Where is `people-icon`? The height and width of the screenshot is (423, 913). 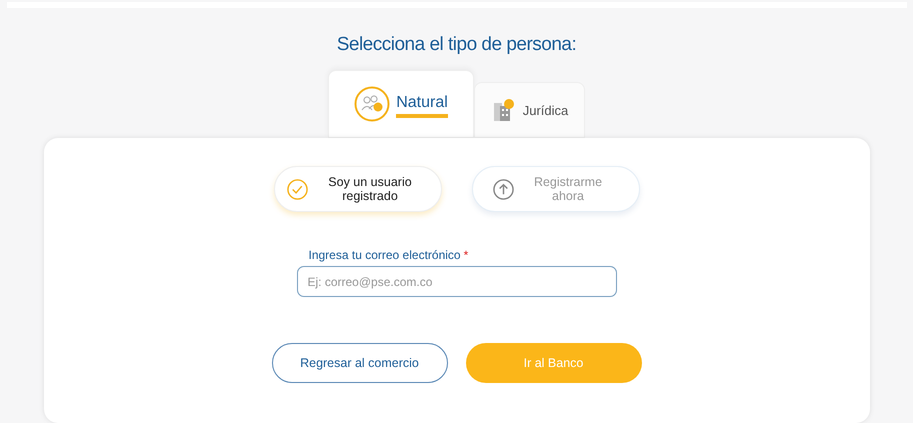
people-icon is located at coordinates (372, 104).